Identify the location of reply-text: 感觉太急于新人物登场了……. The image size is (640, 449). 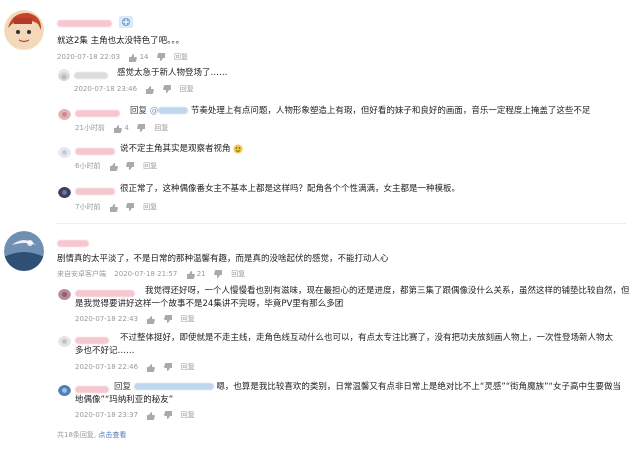
(172, 73).